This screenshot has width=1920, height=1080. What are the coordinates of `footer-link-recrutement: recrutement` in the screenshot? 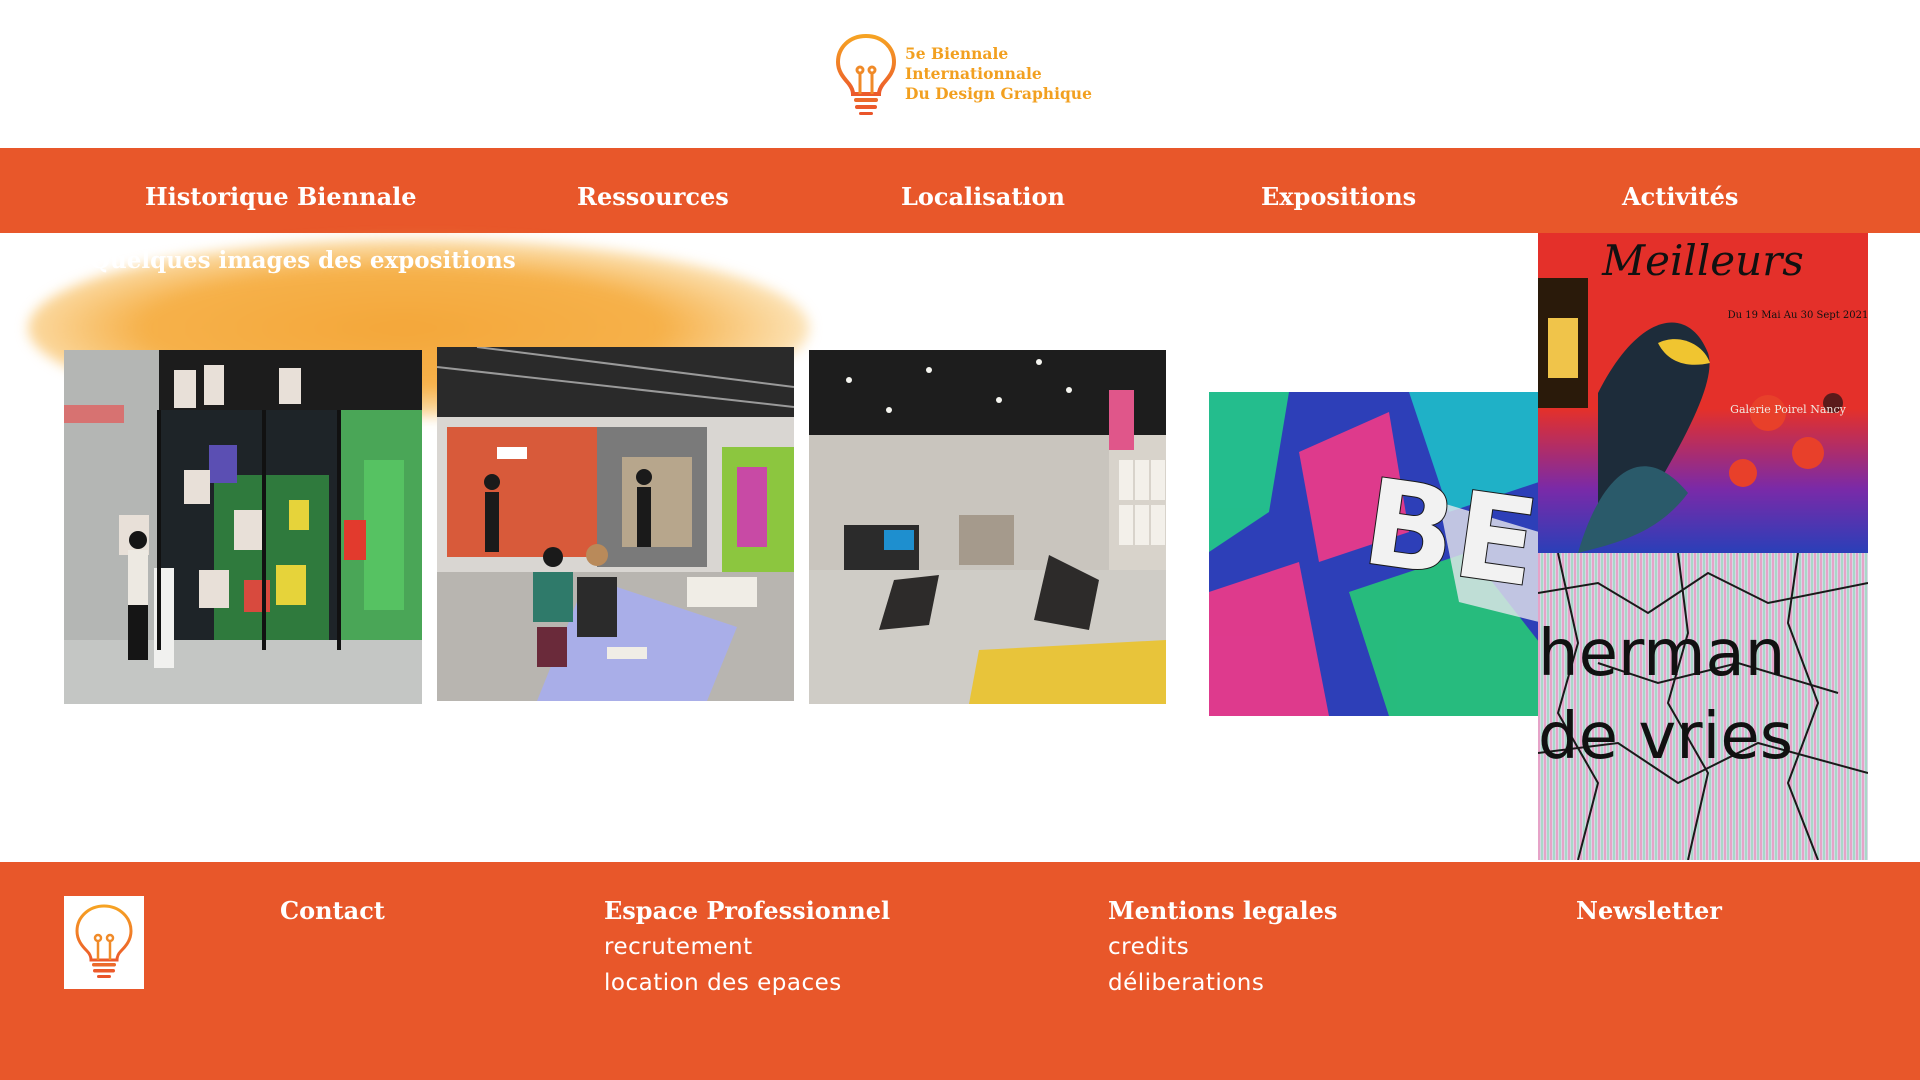 It's located at (678, 947).